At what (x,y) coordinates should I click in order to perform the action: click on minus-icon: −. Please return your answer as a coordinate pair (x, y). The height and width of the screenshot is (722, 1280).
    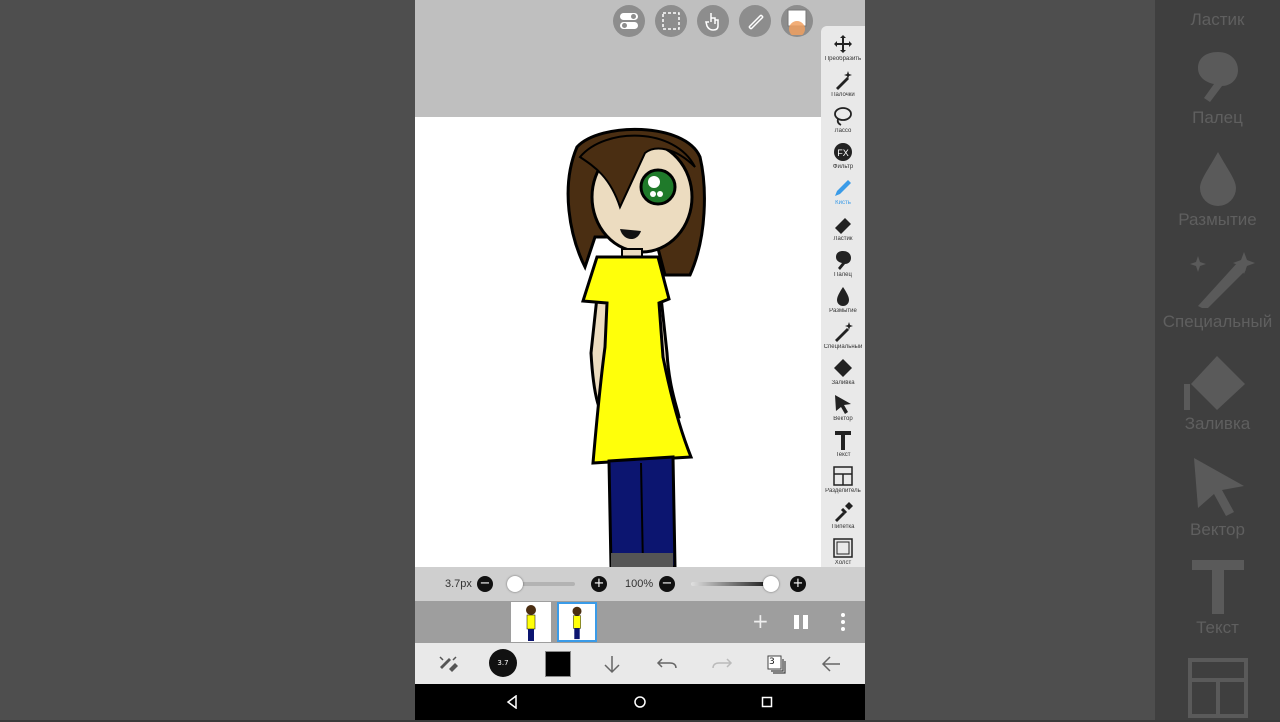
    Looking at the image, I should click on (667, 583).